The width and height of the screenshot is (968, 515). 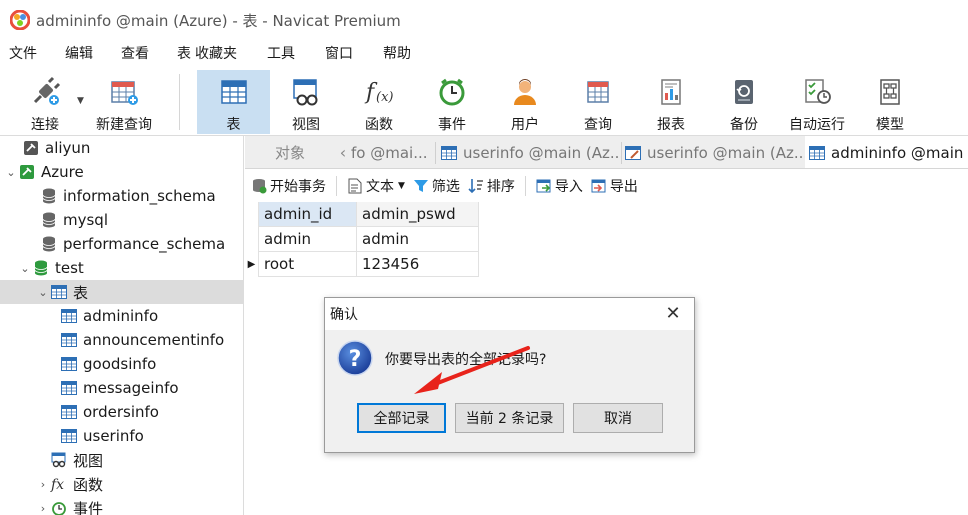 I want to click on begin-transaction-button: 开始事务, so click(x=288, y=186).